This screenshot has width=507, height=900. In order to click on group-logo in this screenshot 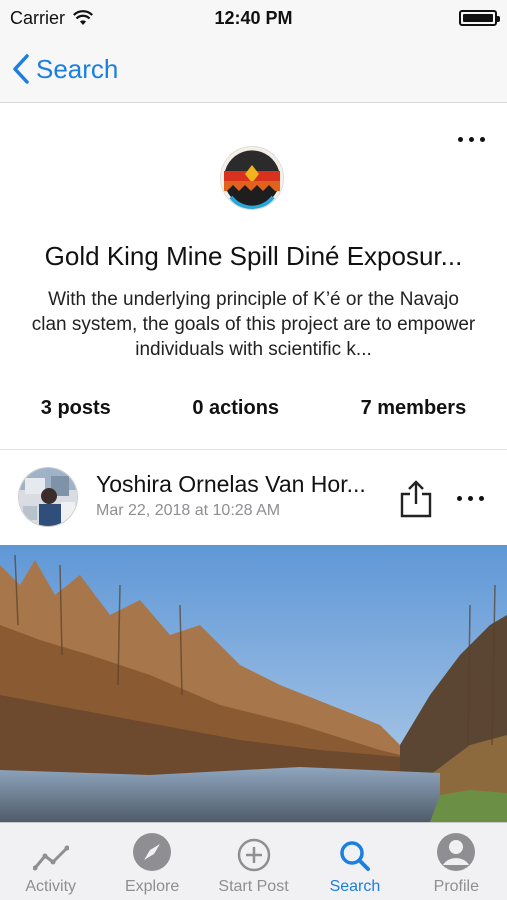, I will do `click(252, 178)`.